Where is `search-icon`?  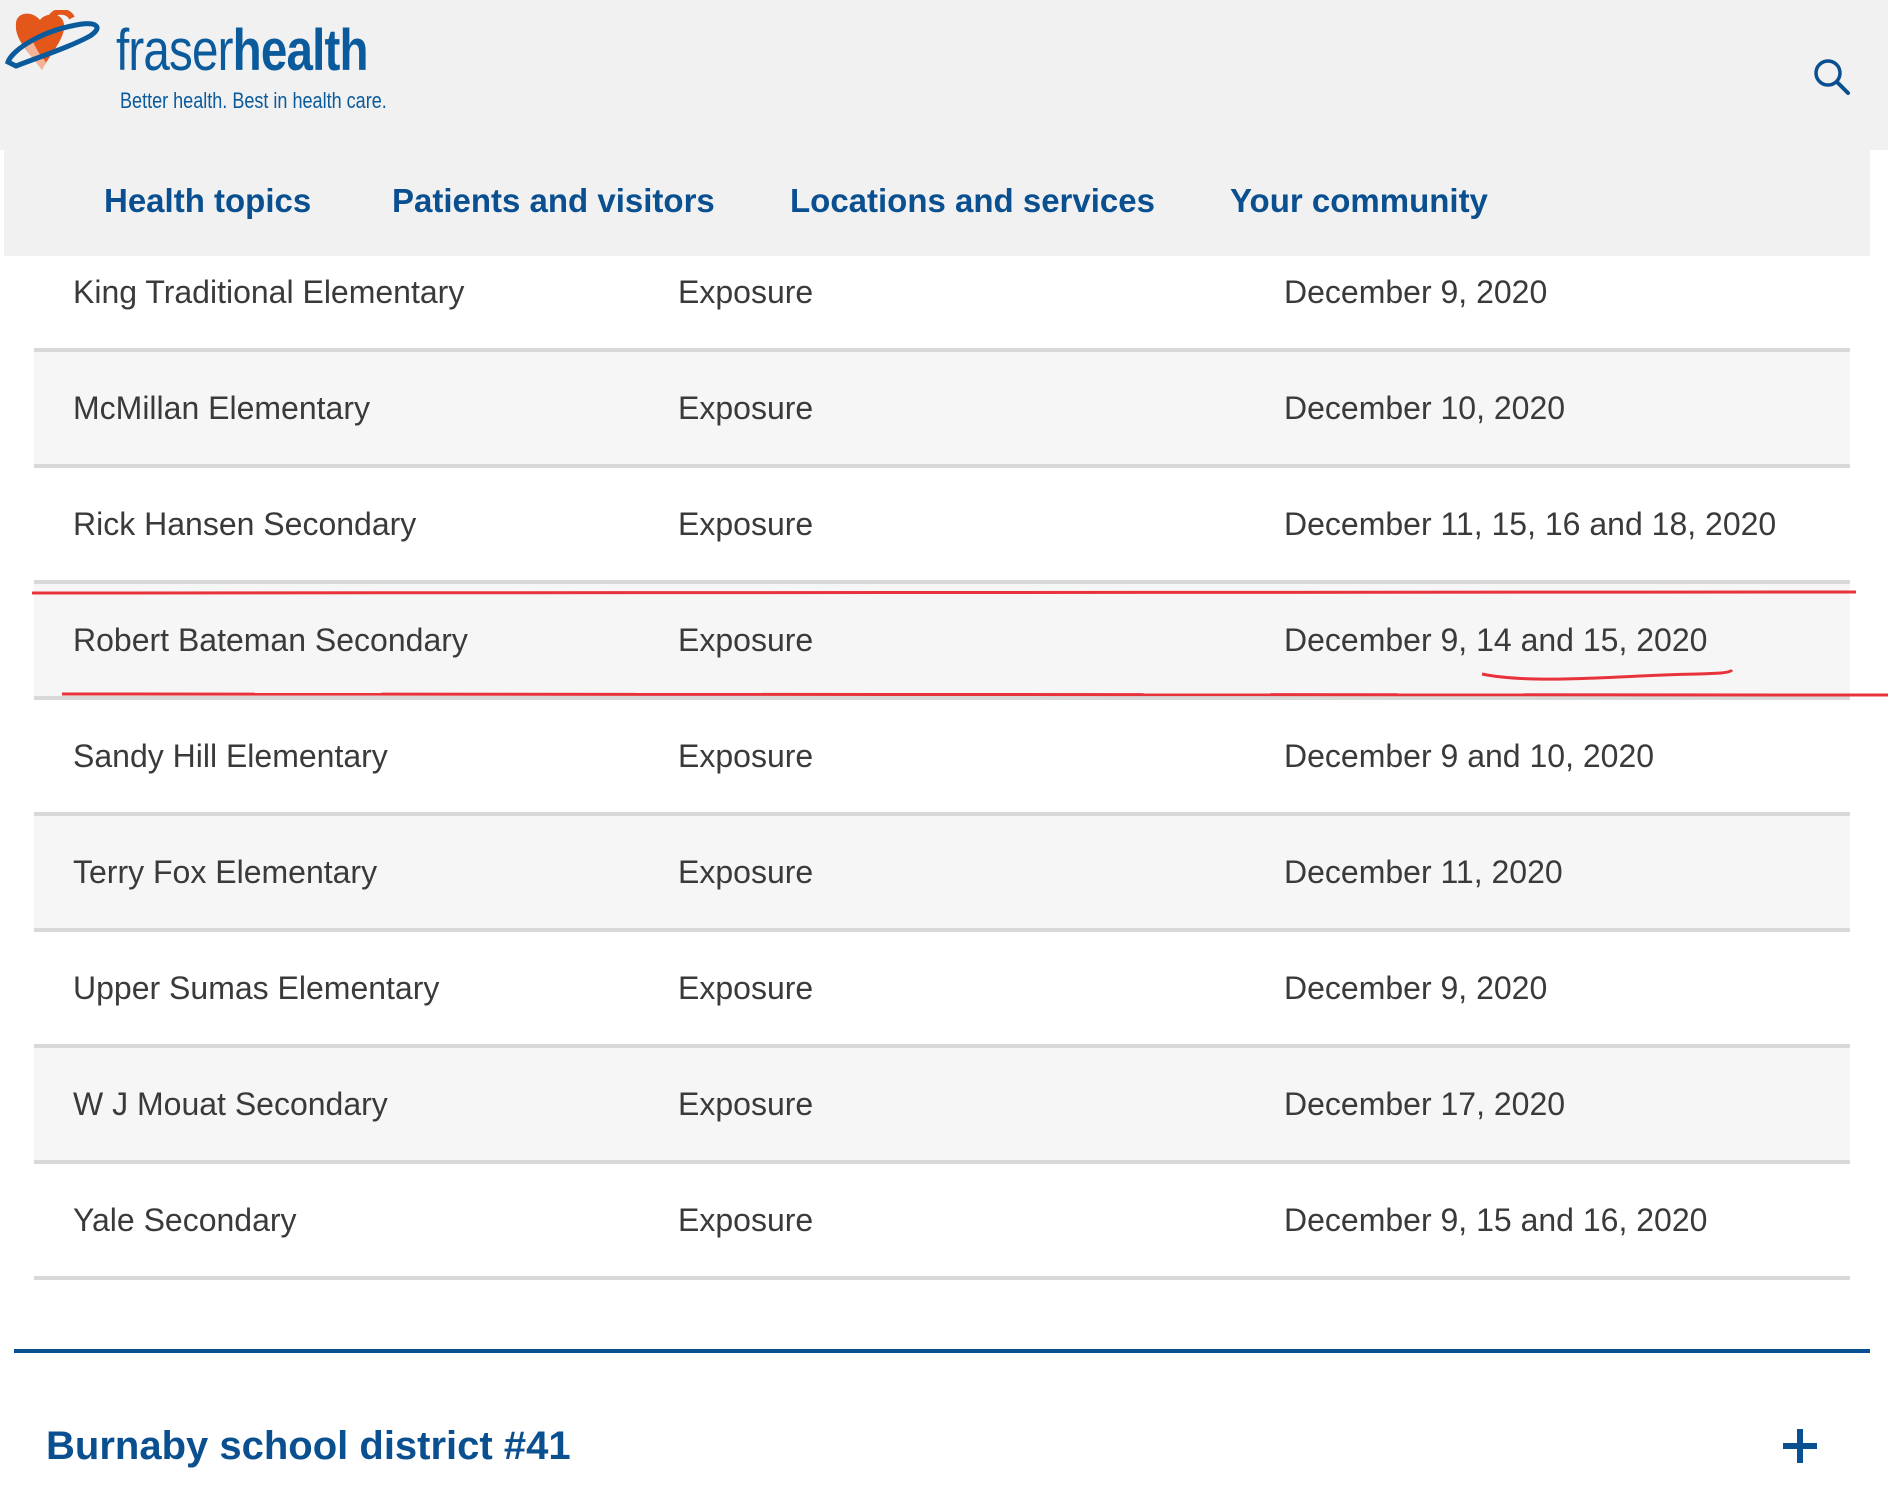 search-icon is located at coordinates (1832, 77).